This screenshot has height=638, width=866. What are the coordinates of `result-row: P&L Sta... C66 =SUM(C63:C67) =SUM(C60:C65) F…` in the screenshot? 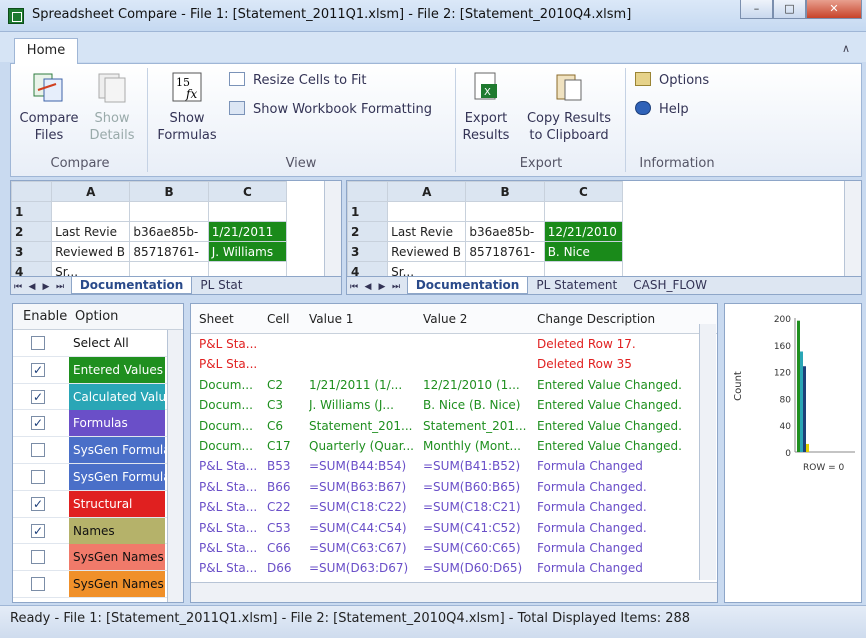 It's located at (454, 548).